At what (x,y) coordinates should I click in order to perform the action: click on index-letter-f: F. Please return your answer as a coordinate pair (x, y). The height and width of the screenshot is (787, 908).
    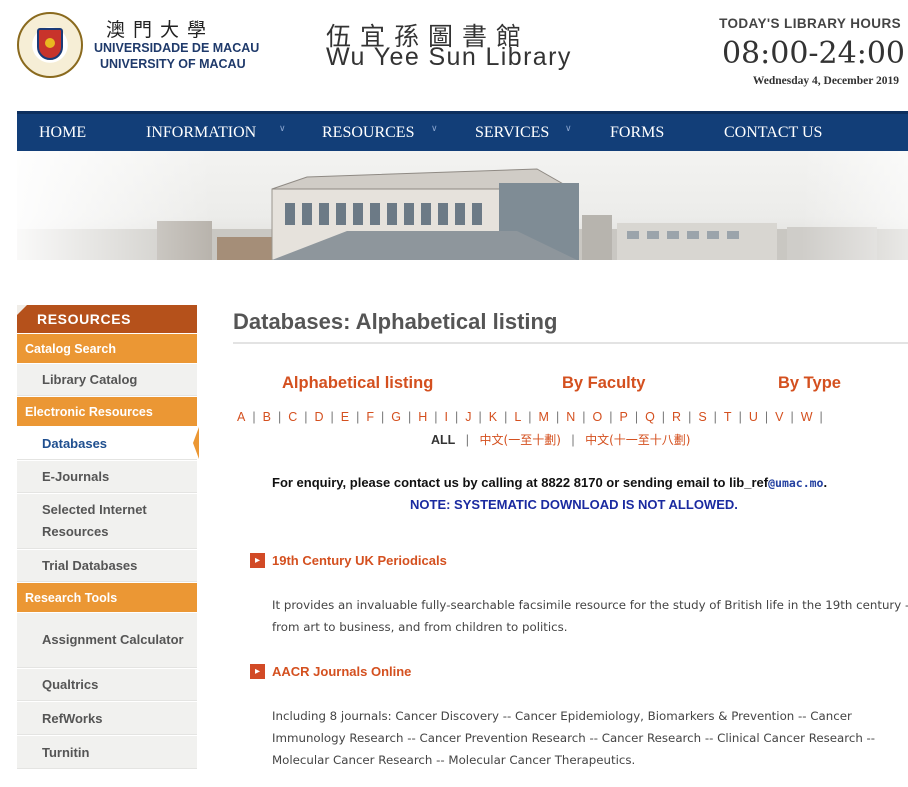
    Looking at the image, I should click on (370, 417).